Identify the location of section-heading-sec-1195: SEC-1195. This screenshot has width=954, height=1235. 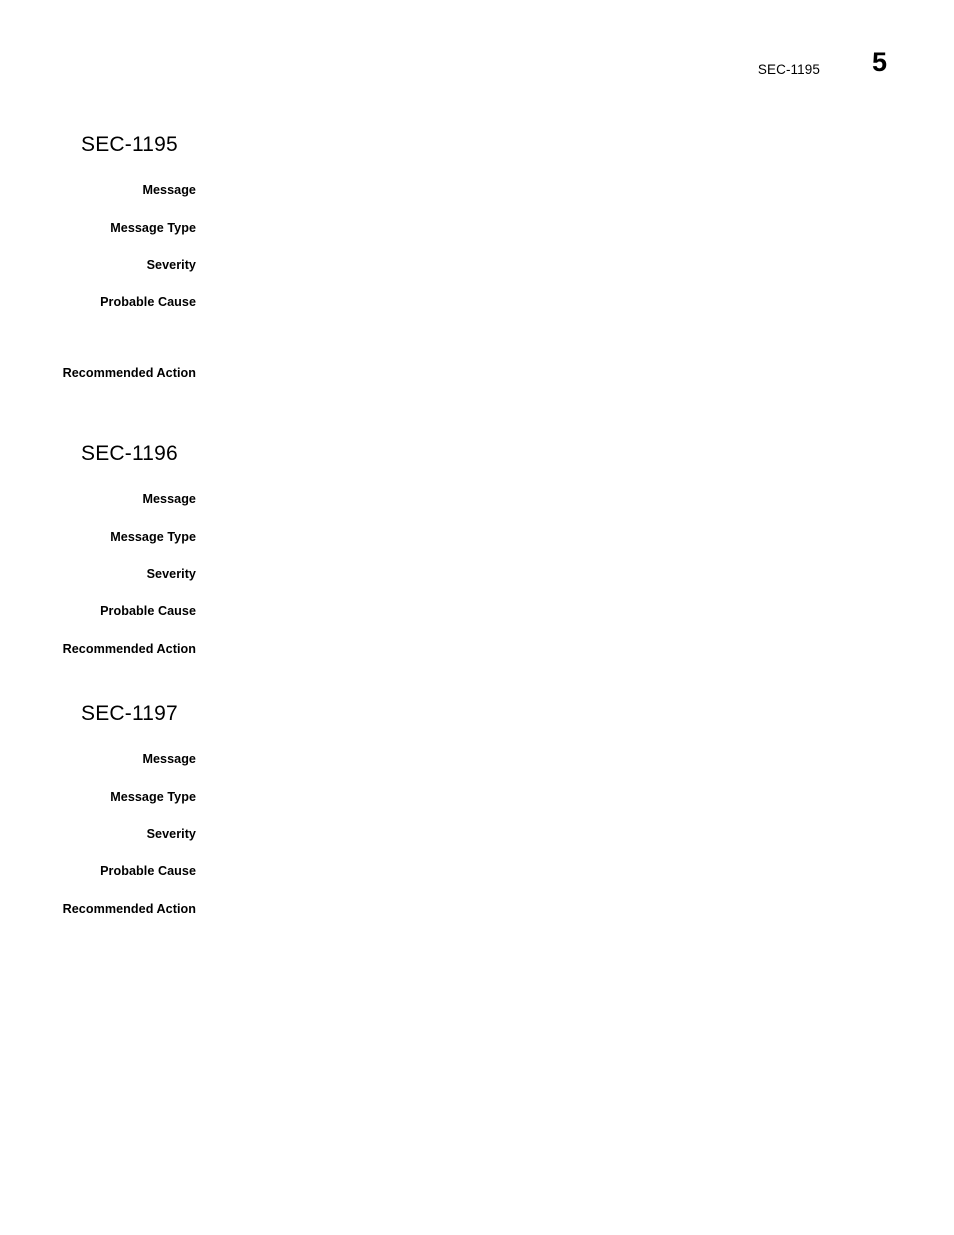
(129, 144).